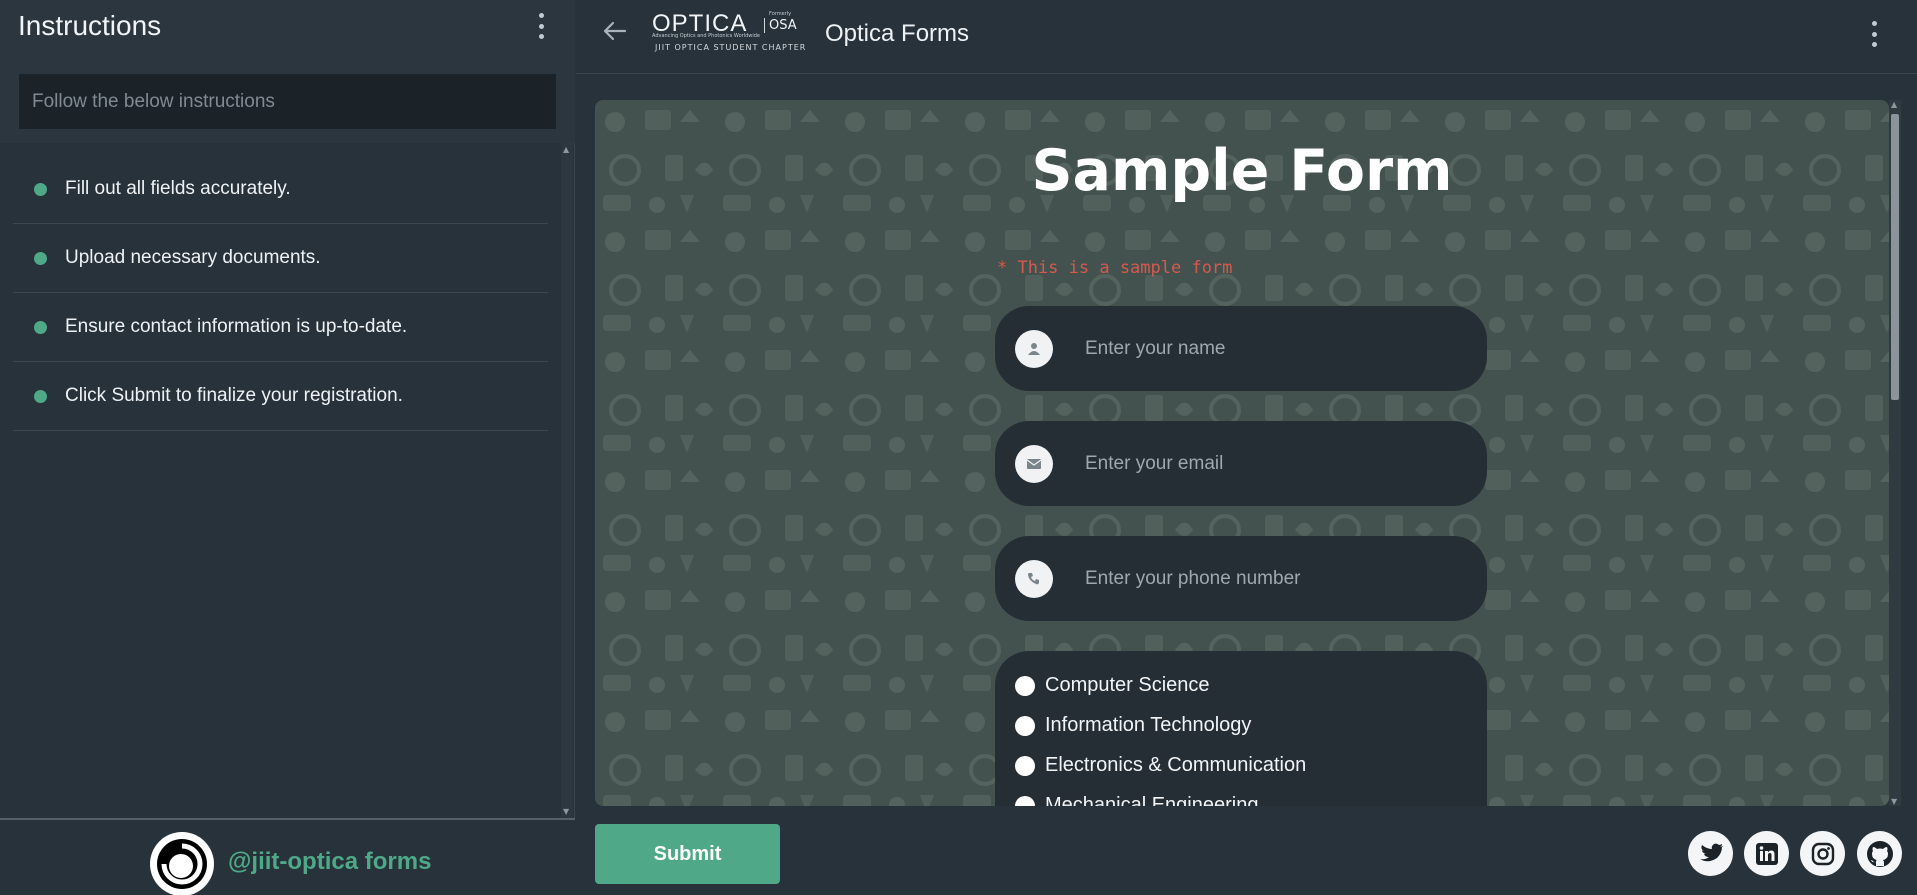 The image size is (1917, 895). I want to click on radio-option: Computer Science, so click(1112, 685).